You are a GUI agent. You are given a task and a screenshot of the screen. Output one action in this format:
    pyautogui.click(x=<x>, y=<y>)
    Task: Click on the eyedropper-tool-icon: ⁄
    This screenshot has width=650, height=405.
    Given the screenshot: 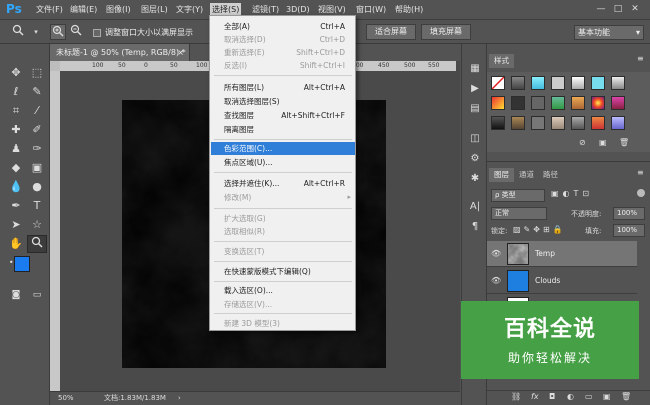 What is the action you would take?
    pyautogui.click(x=37, y=111)
    